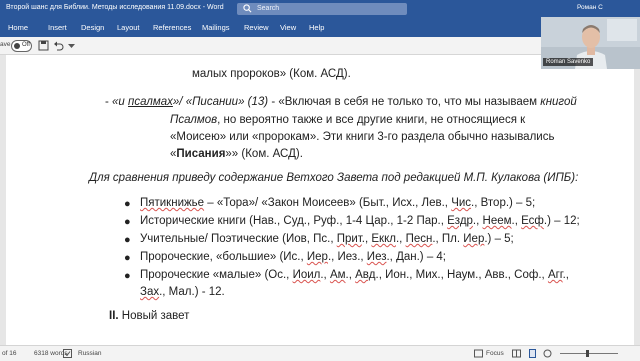  I want to click on zoom-slider, so click(589, 353).